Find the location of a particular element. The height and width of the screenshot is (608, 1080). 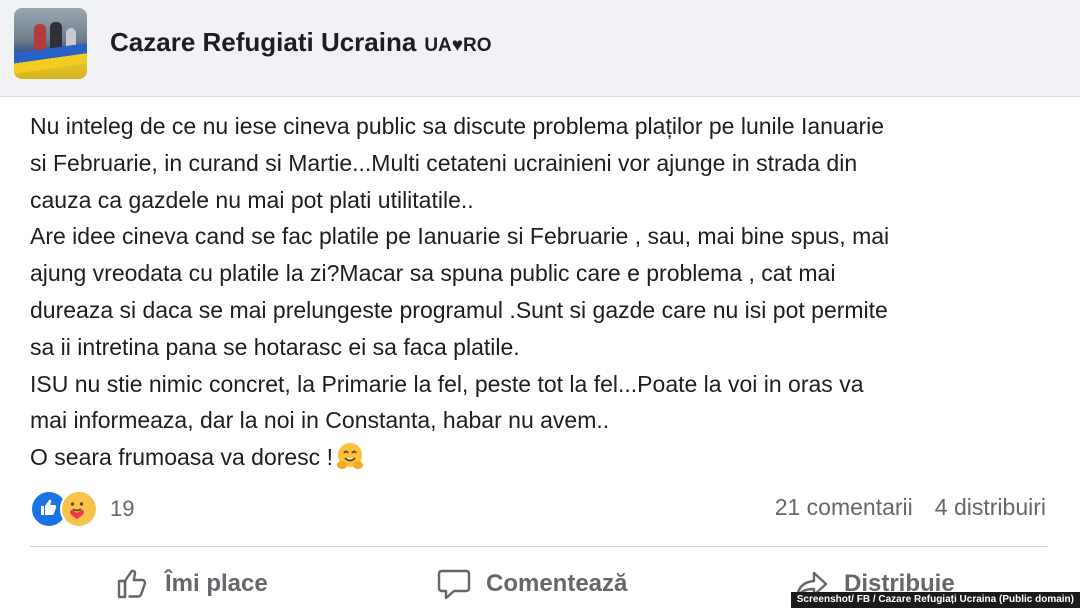

page-tag: UA♥RO is located at coordinates (458, 45).